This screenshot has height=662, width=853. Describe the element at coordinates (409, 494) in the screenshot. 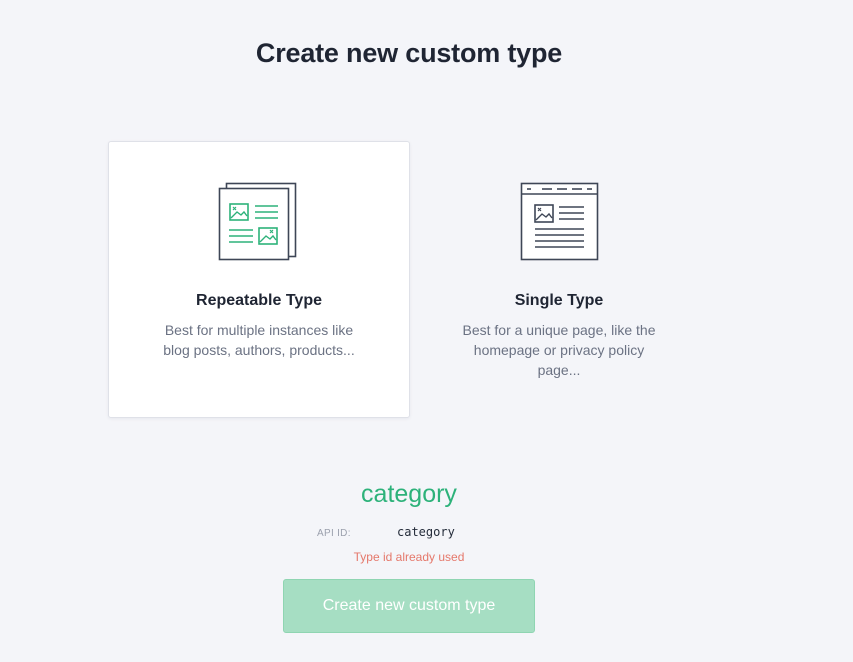

I see `type-name-field: category` at that location.